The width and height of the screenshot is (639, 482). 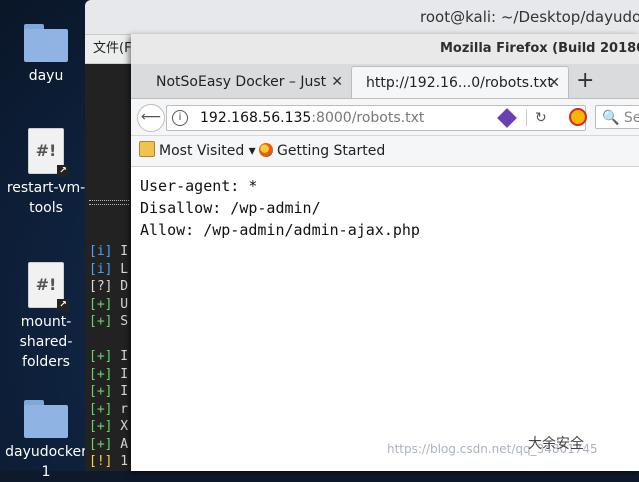 I want to click on terminal-line-text: D, so click(x=120, y=286).